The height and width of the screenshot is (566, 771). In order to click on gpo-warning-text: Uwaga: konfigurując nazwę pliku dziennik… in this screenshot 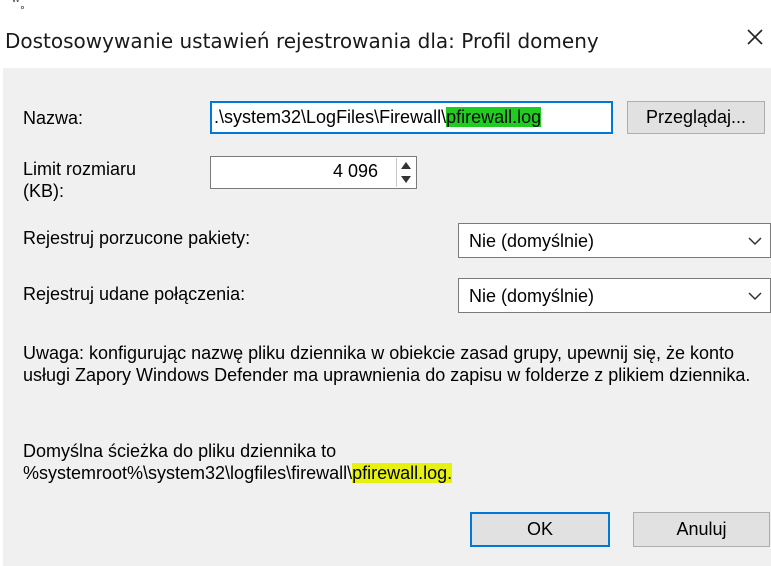, I will do `click(387, 364)`.